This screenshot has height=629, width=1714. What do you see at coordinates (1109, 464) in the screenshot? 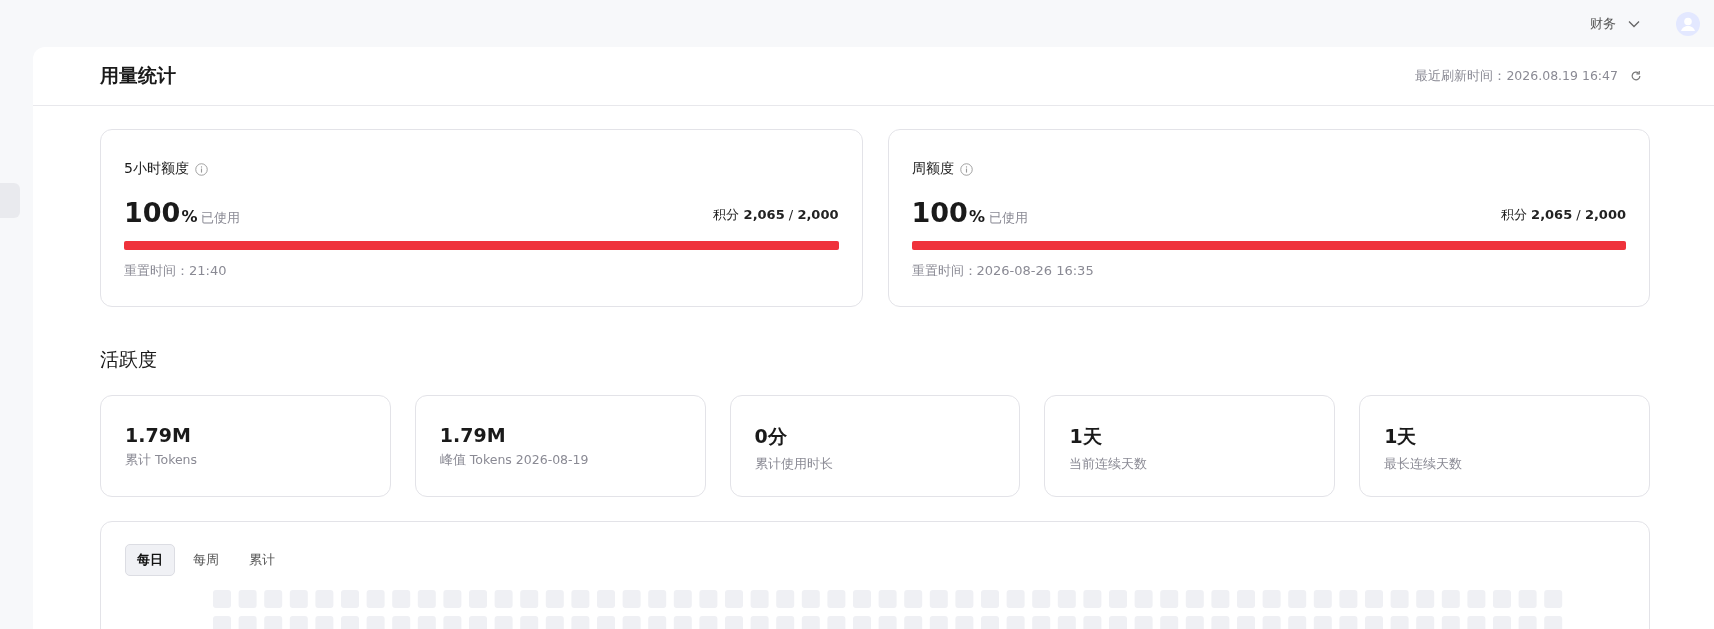
I see `stat-label: 当前连续天数` at bounding box center [1109, 464].